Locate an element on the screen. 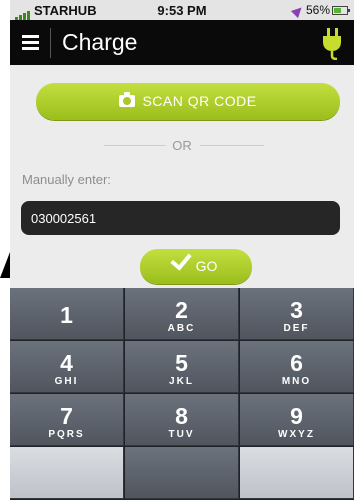  status-bar: STARHUB 9:53 PM 56% is located at coordinates (182, 10).